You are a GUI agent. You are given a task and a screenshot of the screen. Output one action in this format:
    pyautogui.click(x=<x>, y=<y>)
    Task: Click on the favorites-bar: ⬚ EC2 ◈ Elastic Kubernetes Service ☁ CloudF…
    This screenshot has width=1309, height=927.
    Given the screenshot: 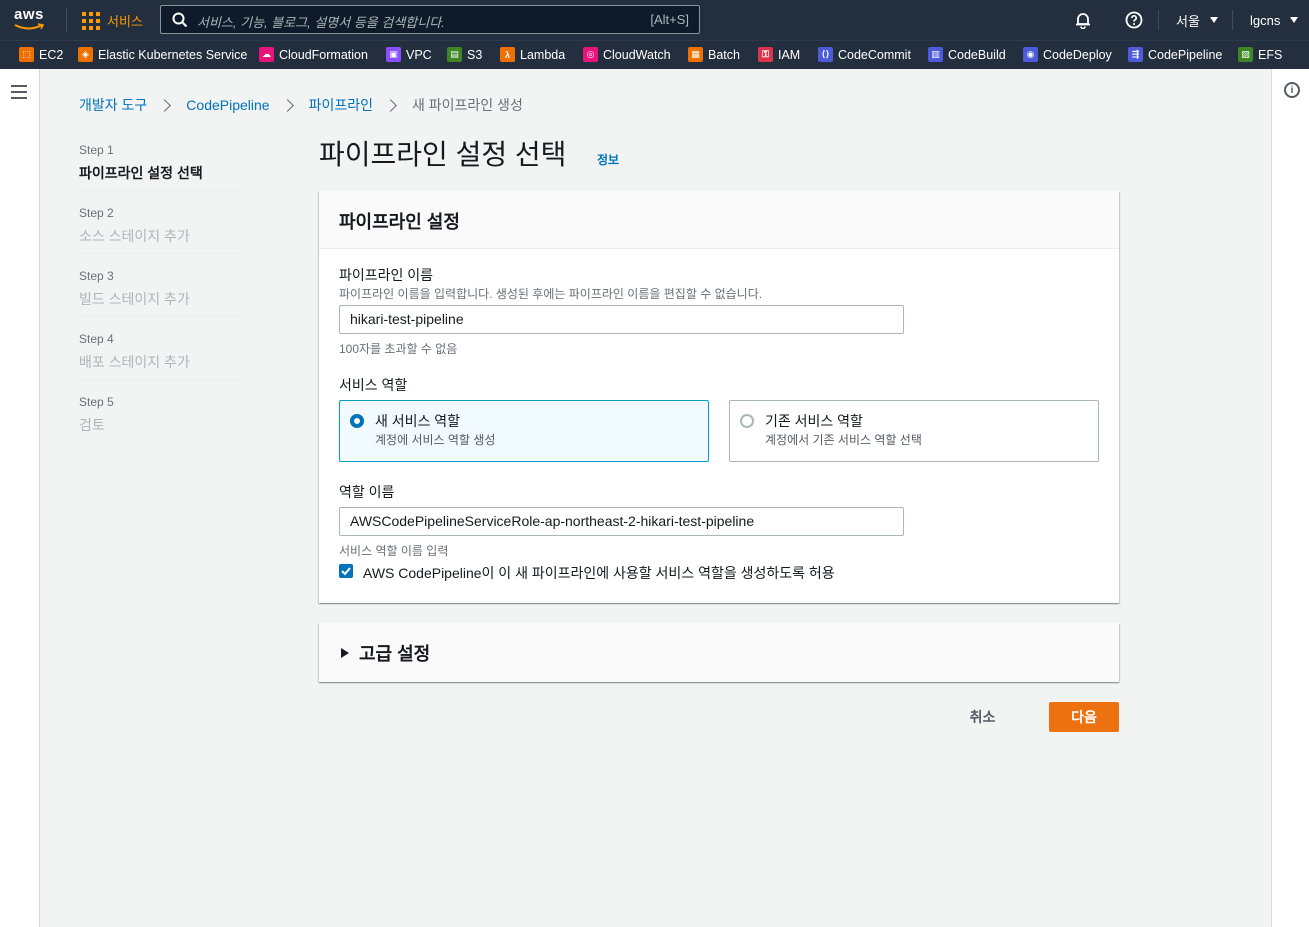 What is the action you would take?
    pyautogui.click(x=654, y=54)
    